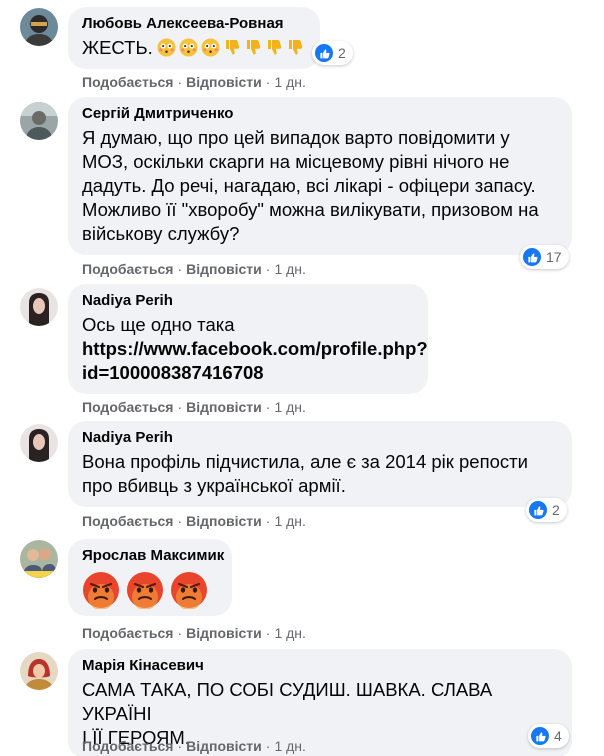 The width and height of the screenshot is (604, 756). I want to click on reaction-count: 4, so click(558, 736).